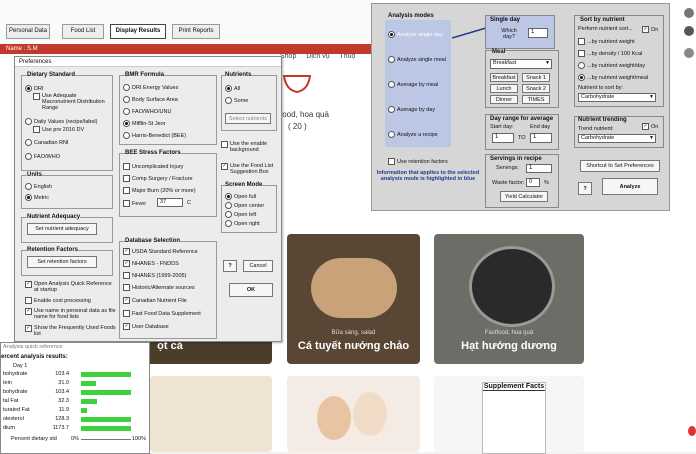 The width and height of the screenshot is (696, 454). Describe the element at coordinates (541, 138) in the screenshot. I see `end-day-input: 1` at that location.